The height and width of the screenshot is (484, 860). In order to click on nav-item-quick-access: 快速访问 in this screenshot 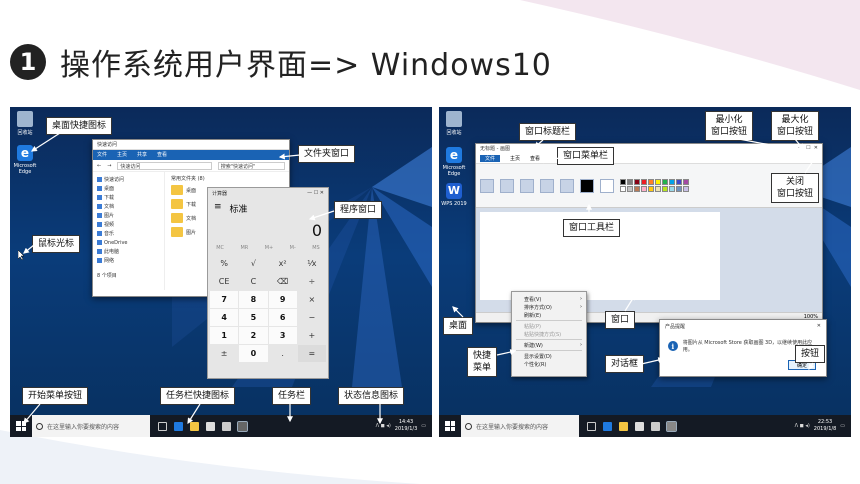, I will do `click(128, 179)`.